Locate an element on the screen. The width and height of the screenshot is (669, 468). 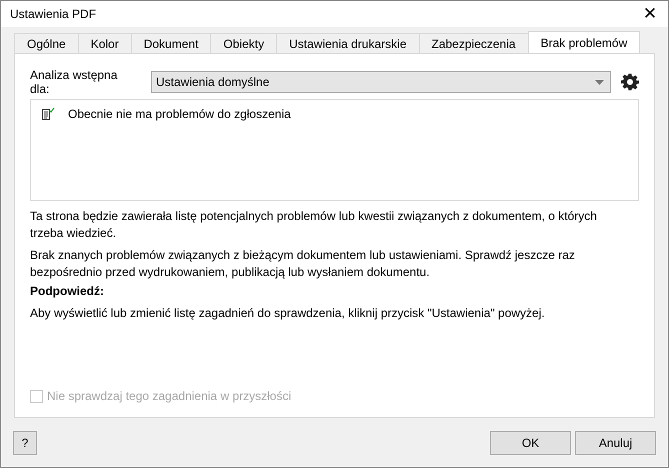
tab: Obiekty is located at coordinates (244, 43).